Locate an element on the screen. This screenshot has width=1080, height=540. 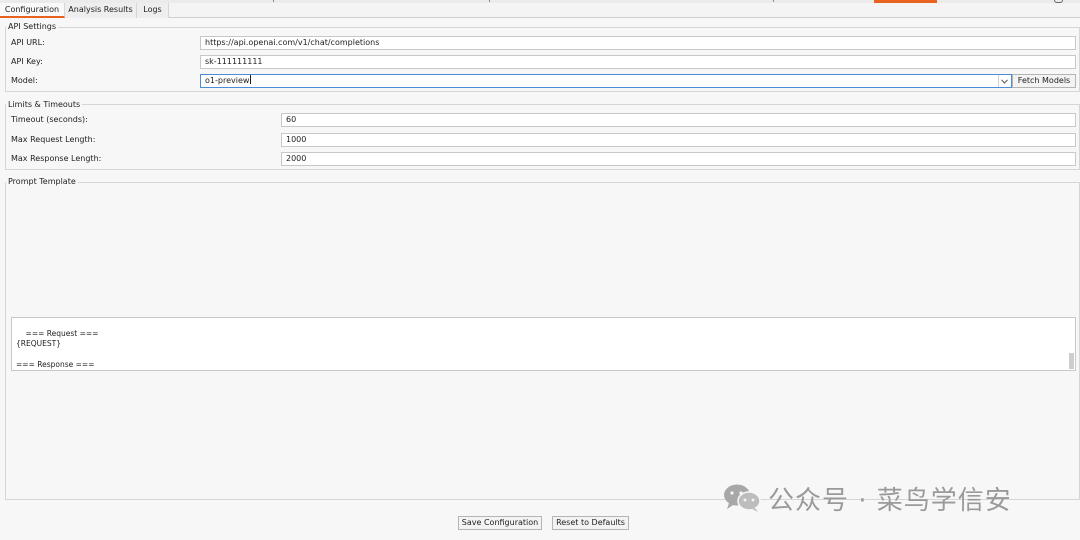
api-settings-title: API Settings is located at coordinates (32, 26).